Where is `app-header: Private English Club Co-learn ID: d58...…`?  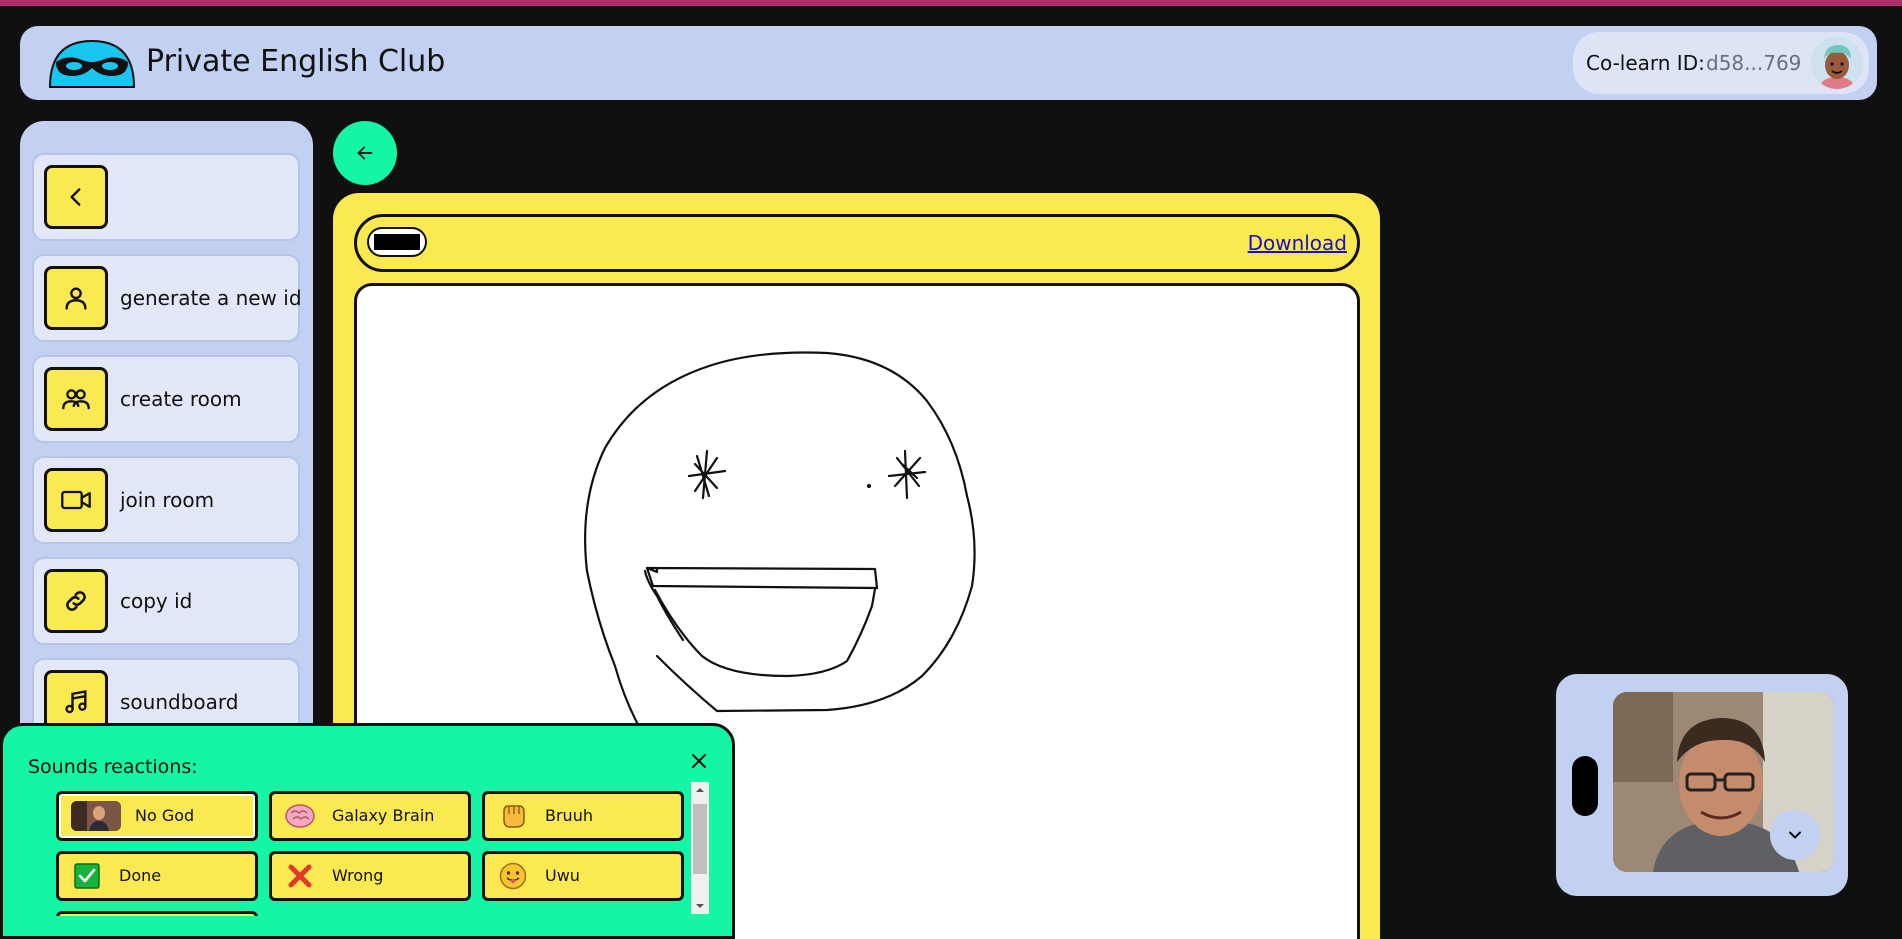
app-header: Private English Club Co-learn ID: d58...… is located at coordinates (948, 63).